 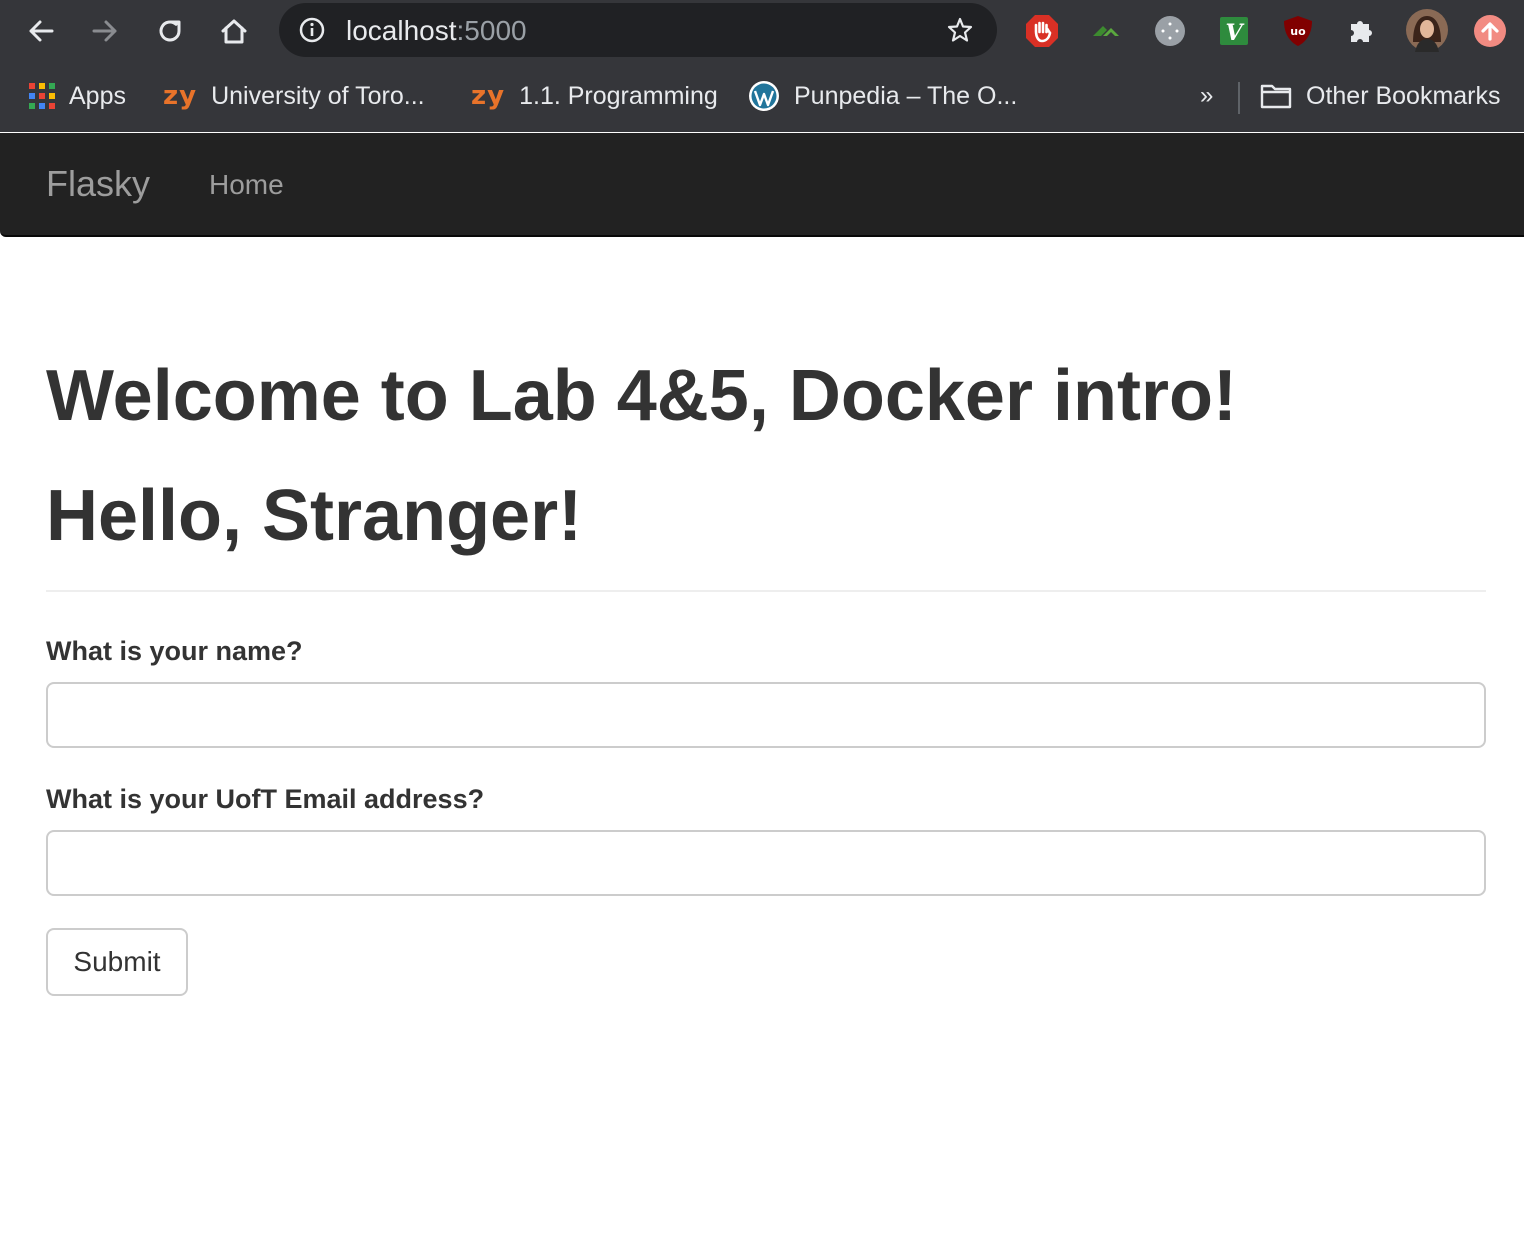 I want to click on apps-grid-icon, so click(x=42, y=96).